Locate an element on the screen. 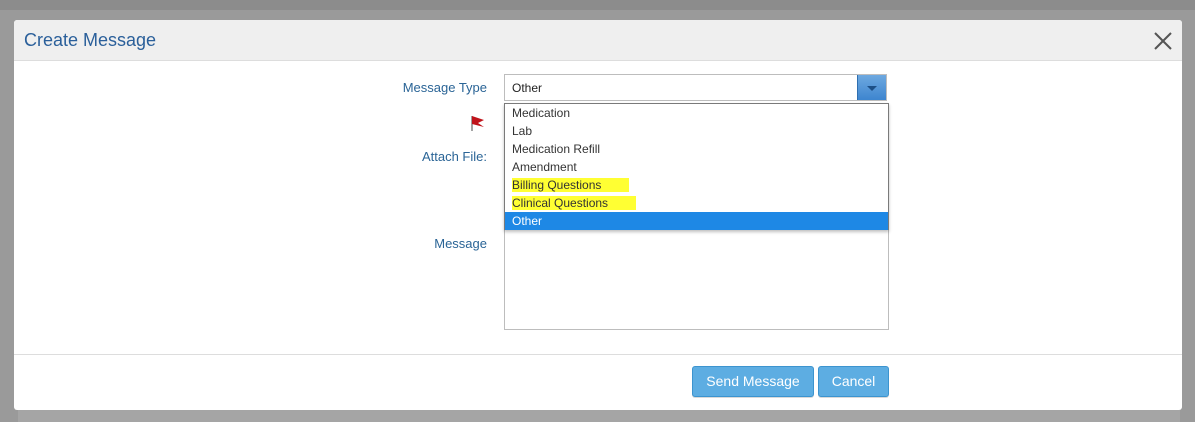 The height and width of the screenshot is (422, 1195). message-type-selected-value: Other is located at coordinates (527, 88).